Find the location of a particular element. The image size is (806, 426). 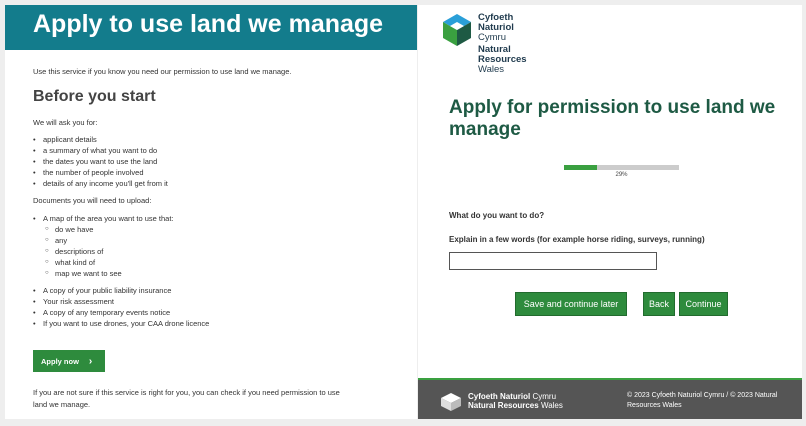

nrw-logo-icon is located at coordinates (457, 30).